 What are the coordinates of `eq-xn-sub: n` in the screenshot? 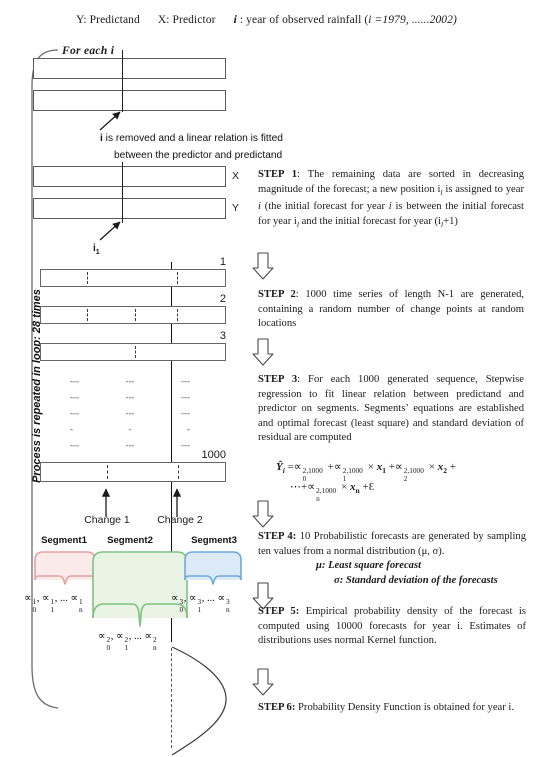 It's located at (357, 491).